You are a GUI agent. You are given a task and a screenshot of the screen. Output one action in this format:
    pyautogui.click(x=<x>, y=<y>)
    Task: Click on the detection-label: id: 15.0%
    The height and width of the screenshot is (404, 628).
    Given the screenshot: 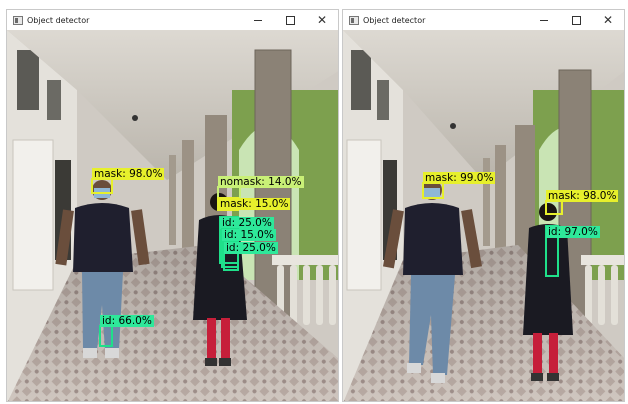 What is the action you would take?
    pyautogui.click(x=249, y=235)
    